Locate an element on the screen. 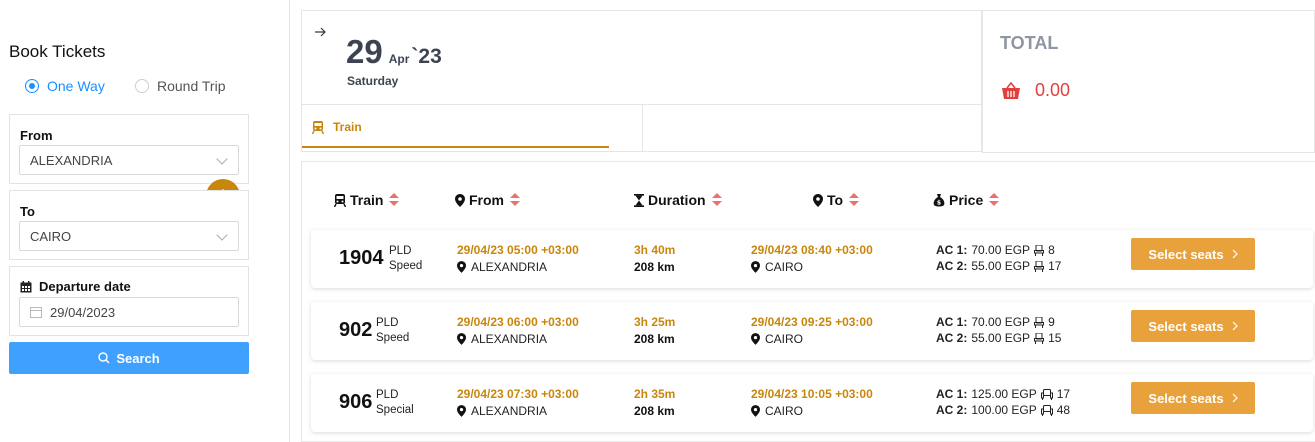 Image resolution: width=1315 pixels, height=442 pixels. duration-info: 3h 40m 208 km is located at coordinates (654, 258).